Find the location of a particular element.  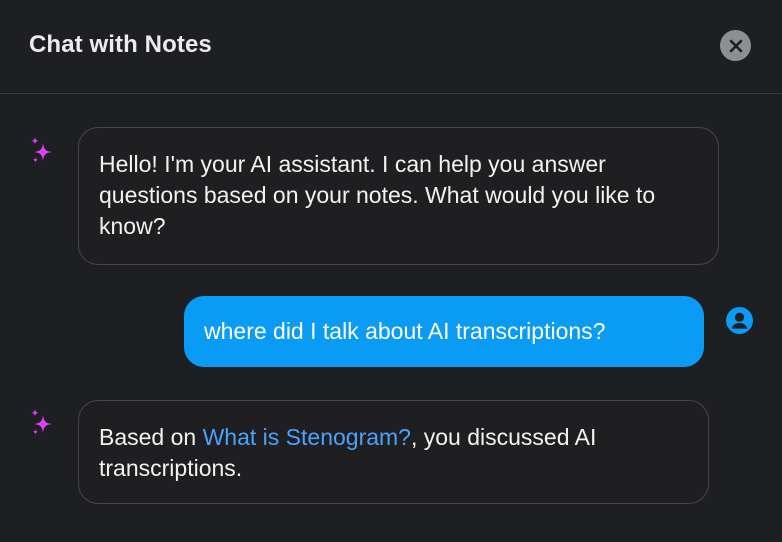

close-button is located at coordinates (735, 45).